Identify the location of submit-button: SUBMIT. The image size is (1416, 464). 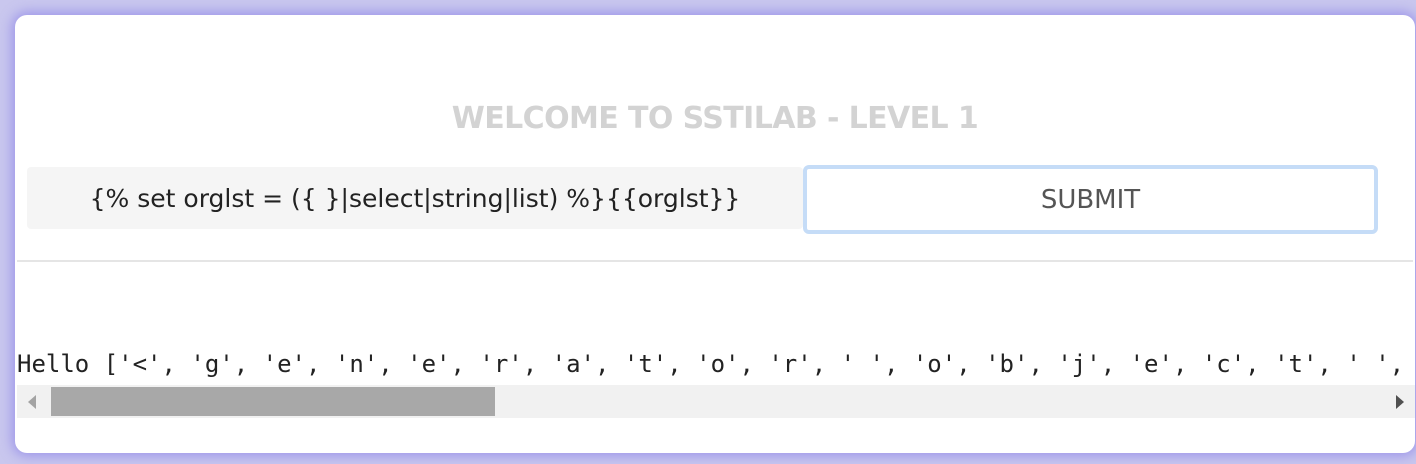
(1090, 199).